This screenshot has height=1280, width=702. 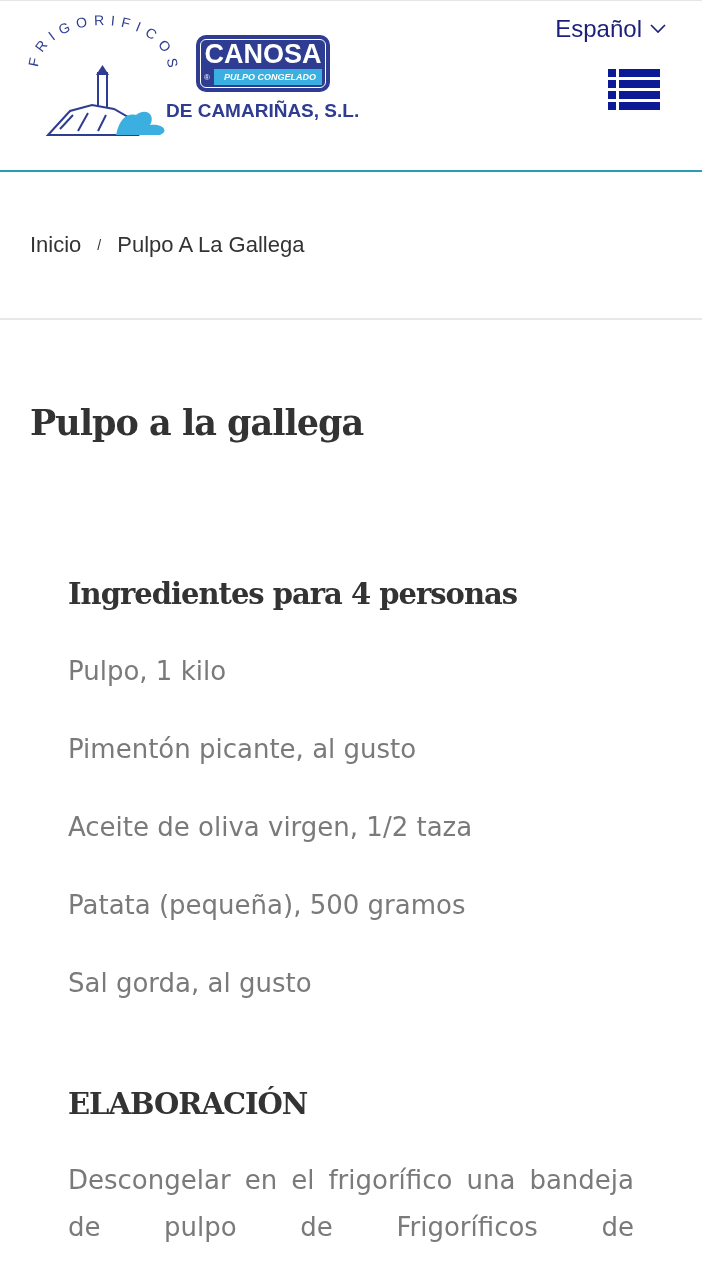 I want to click on ingredient-text: Pimentón picante, al gusto, so click(x=243, y=749).